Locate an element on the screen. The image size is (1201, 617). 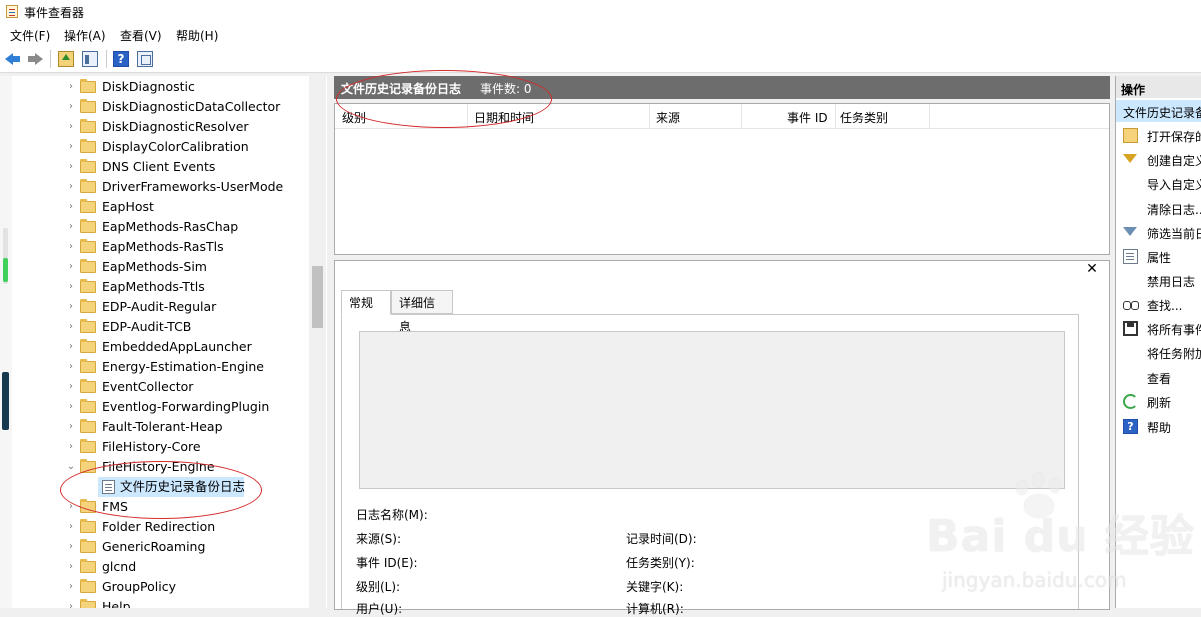
menu-help: 帮助(H) is located at coordinates (197, 35).